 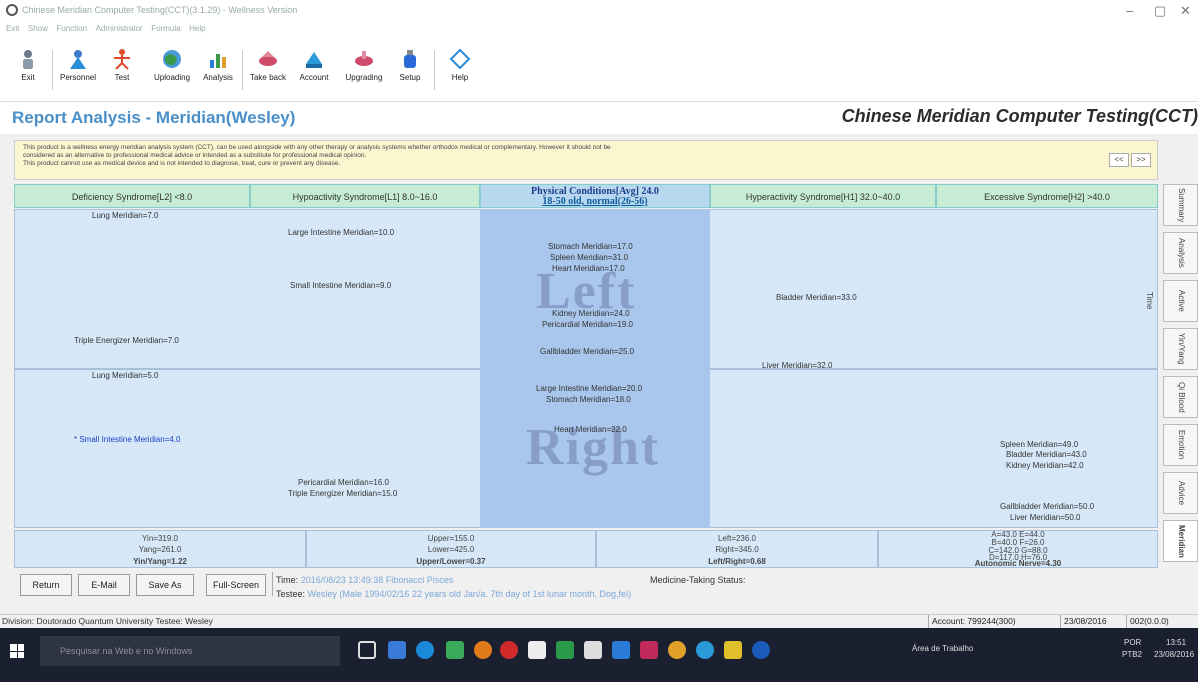 I want to click on personnel-icon, so click(x=78, y=59).